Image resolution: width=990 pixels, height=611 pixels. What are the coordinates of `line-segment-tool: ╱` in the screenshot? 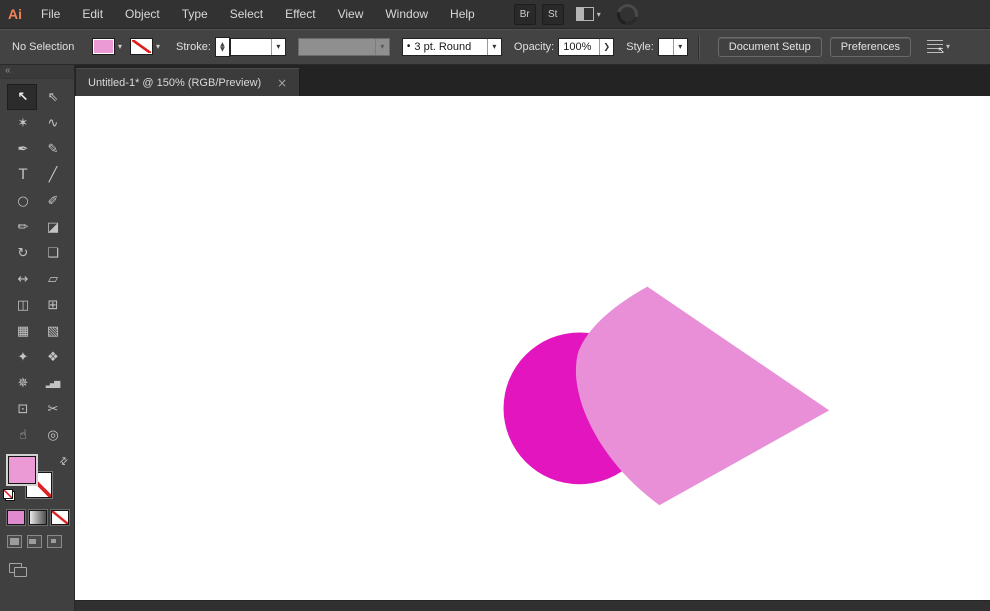 It's located at (52, 175).